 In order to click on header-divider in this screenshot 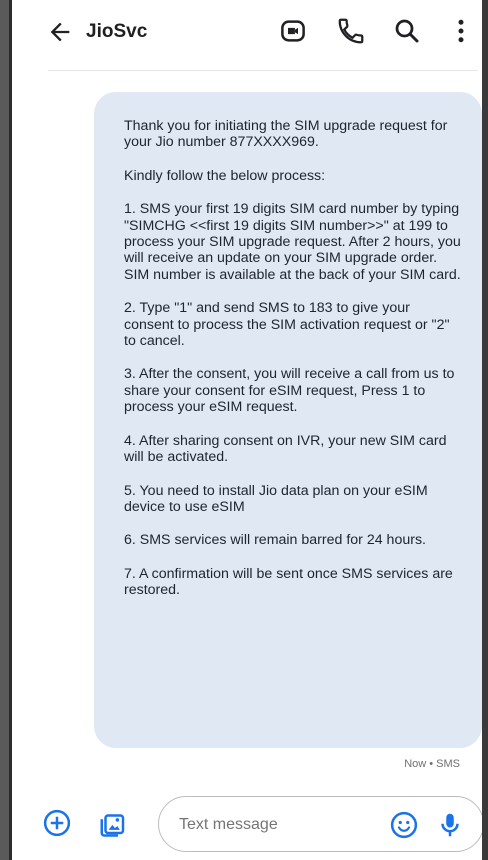, I will do `click(263, 70)`.